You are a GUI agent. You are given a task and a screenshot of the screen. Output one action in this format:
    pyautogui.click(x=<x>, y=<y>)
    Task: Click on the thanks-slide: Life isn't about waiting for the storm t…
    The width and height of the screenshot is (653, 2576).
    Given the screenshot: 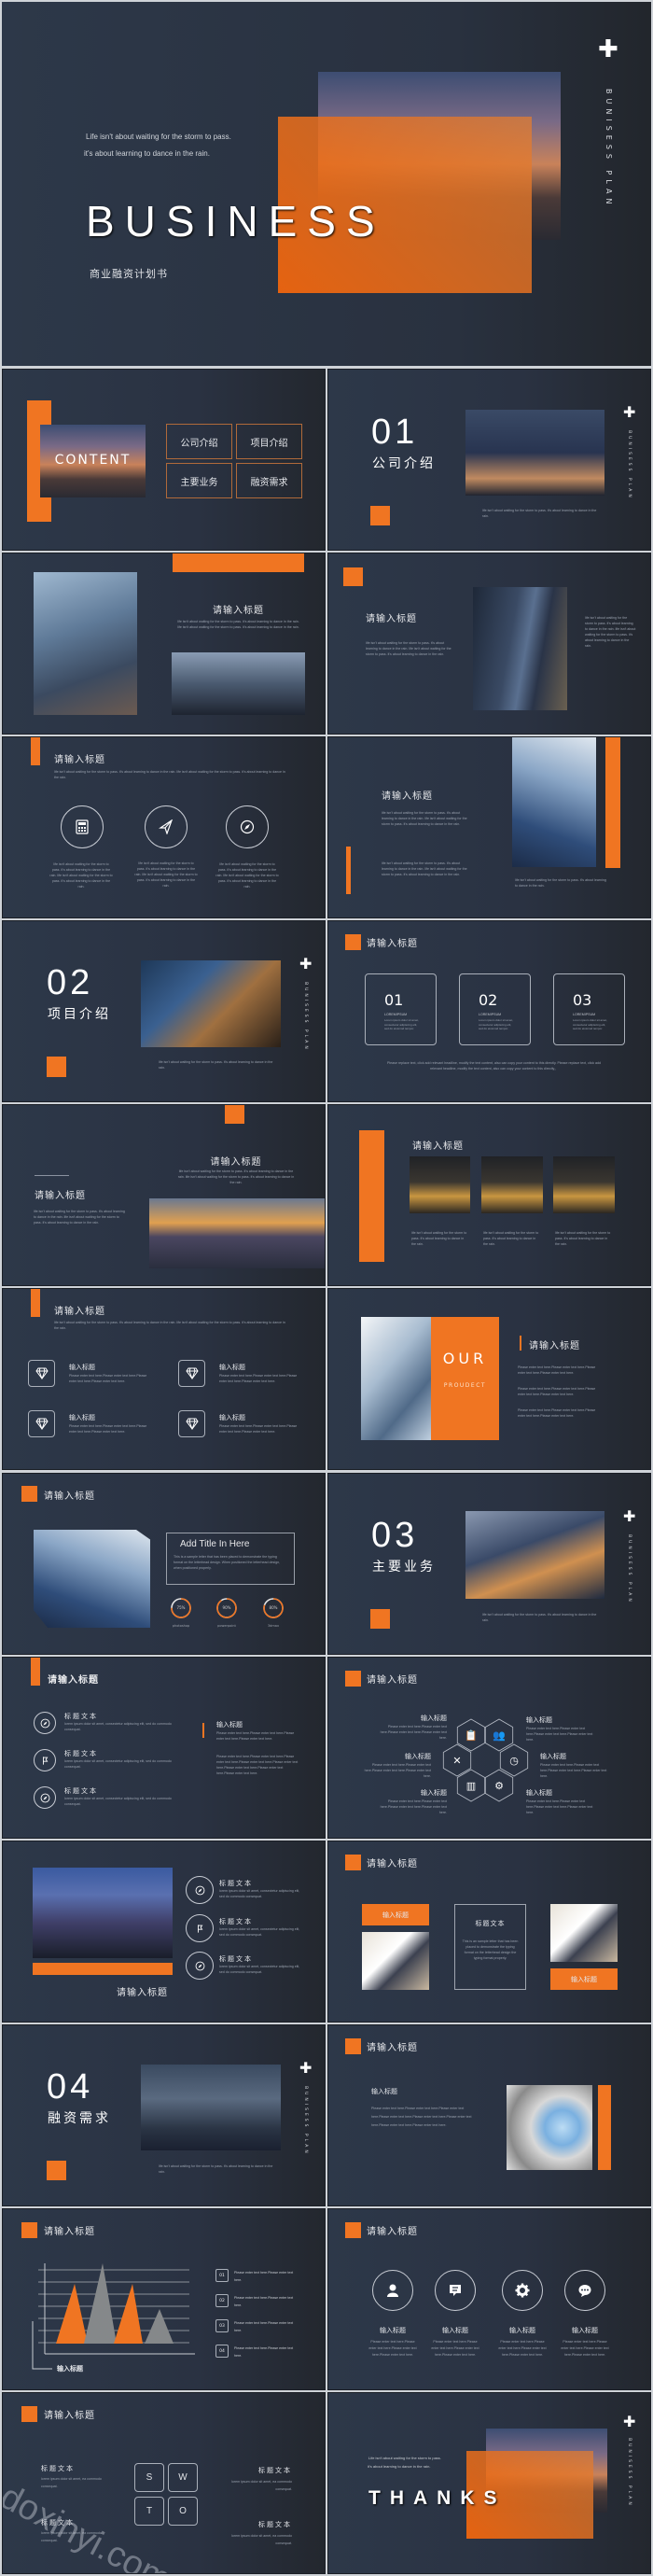 What is the action you would take?
    pyautogui.click(x=489, y=2483)
    